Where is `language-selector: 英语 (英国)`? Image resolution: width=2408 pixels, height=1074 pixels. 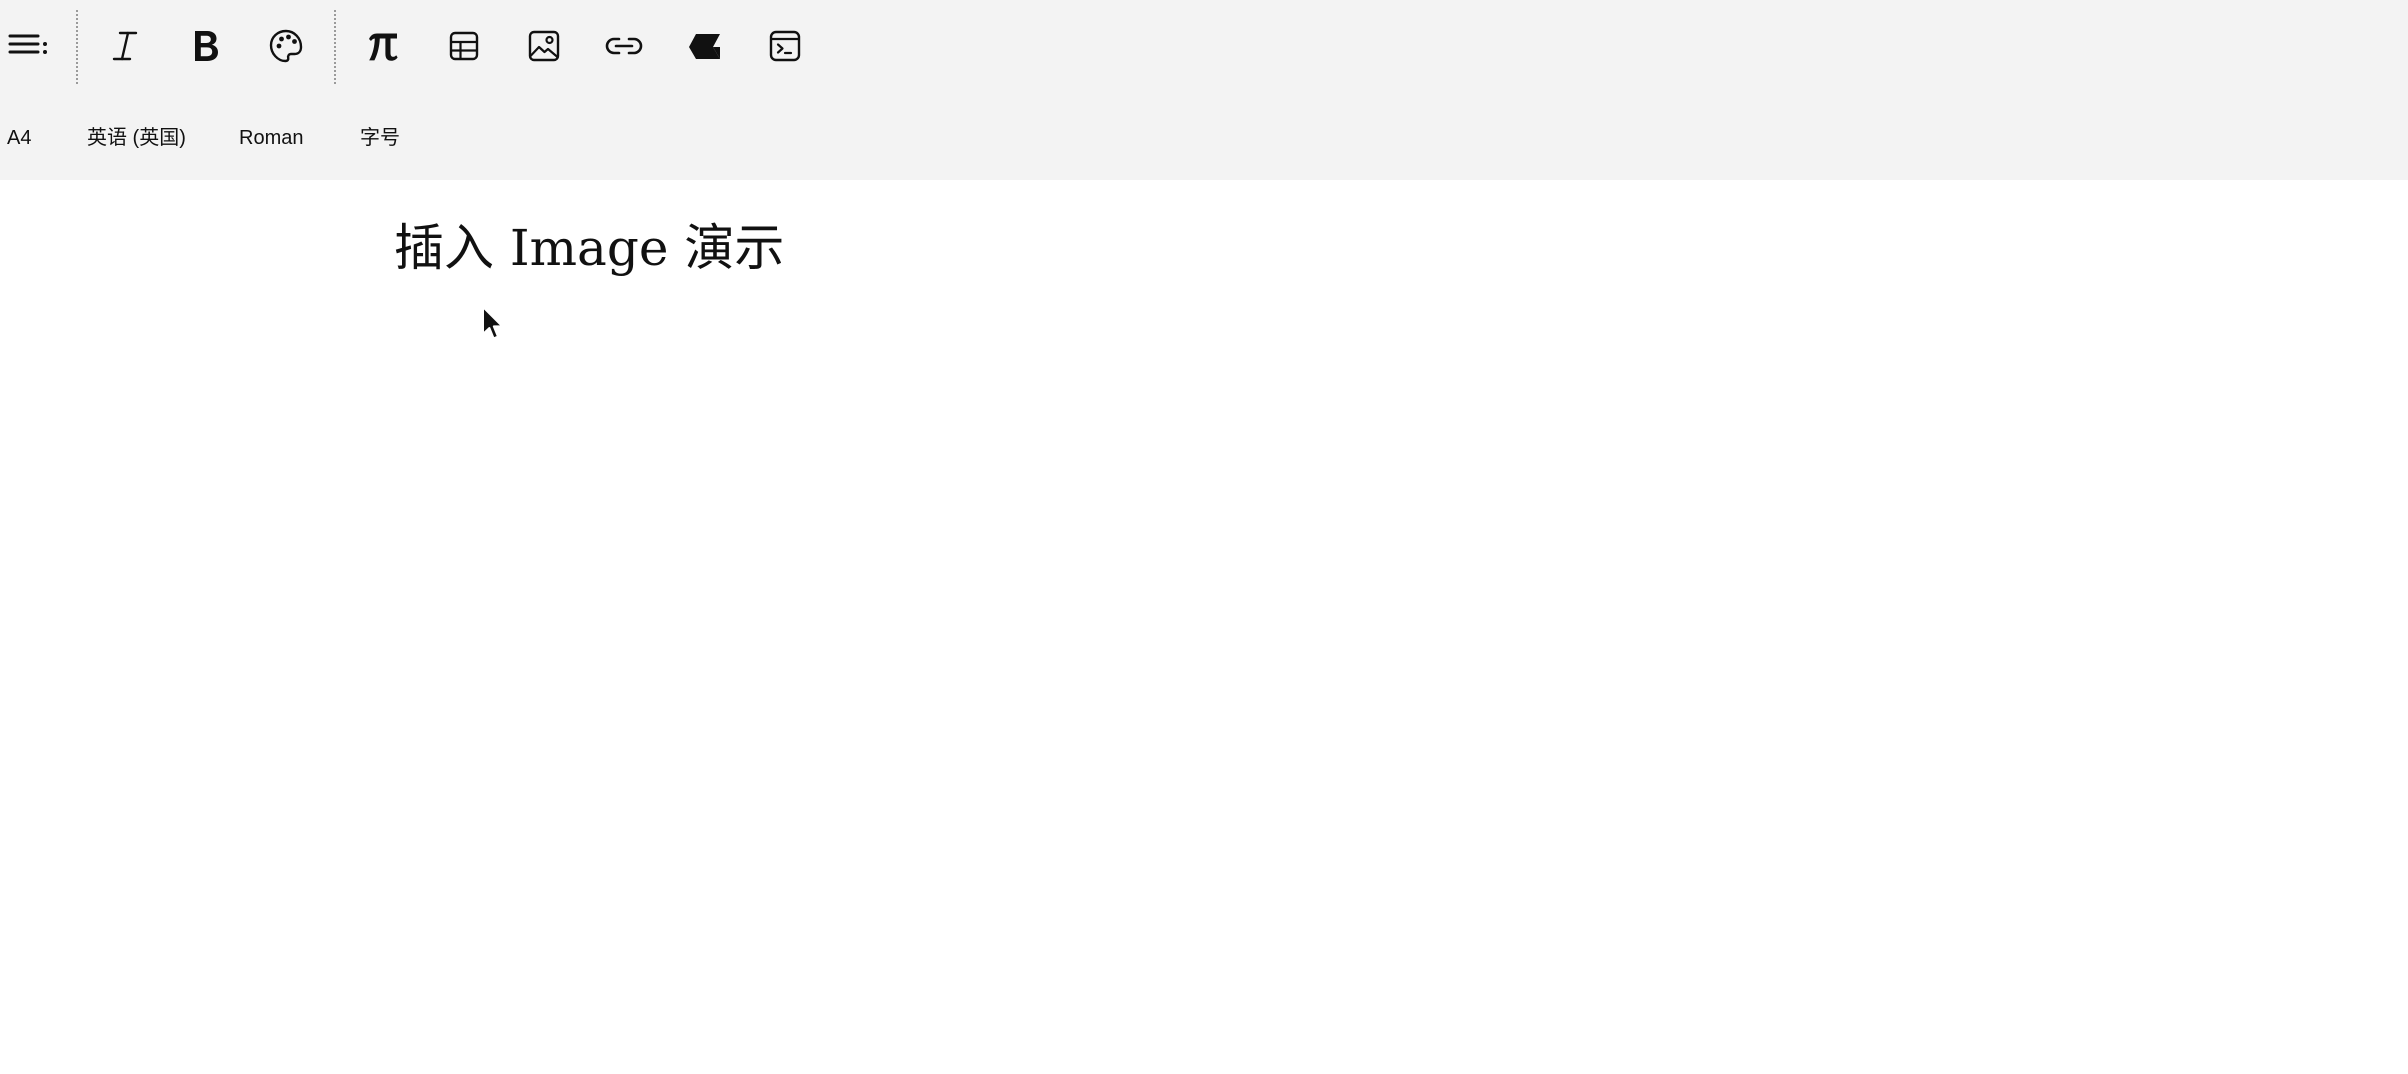 language-selector: 英语 (英国) is located at coordinates (136, 138).